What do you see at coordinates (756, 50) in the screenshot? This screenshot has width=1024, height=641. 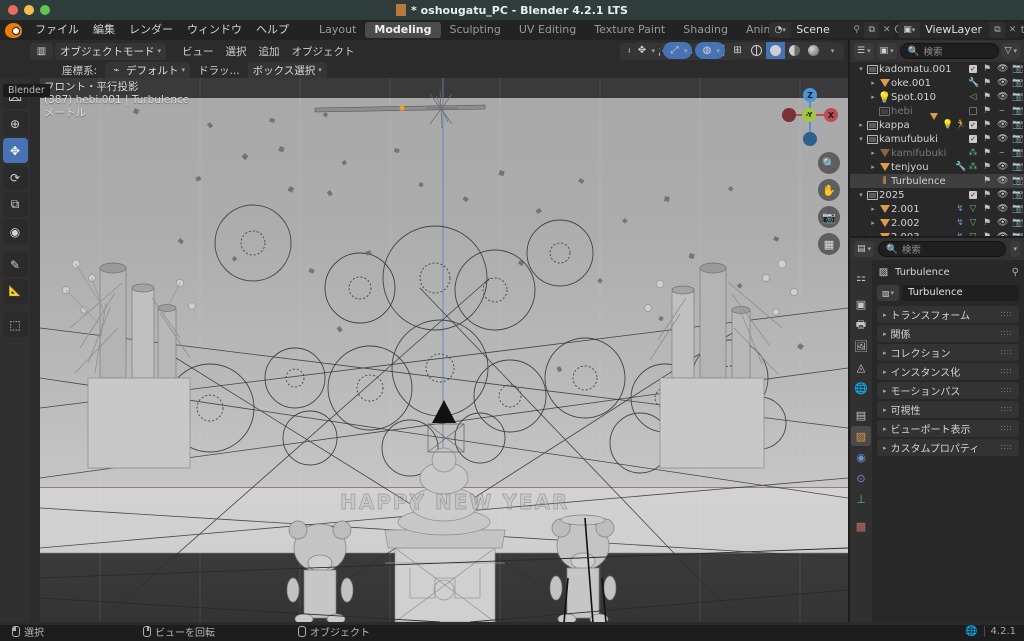 I see `shading-solid-outline-button` at bounding box center [756, 50].